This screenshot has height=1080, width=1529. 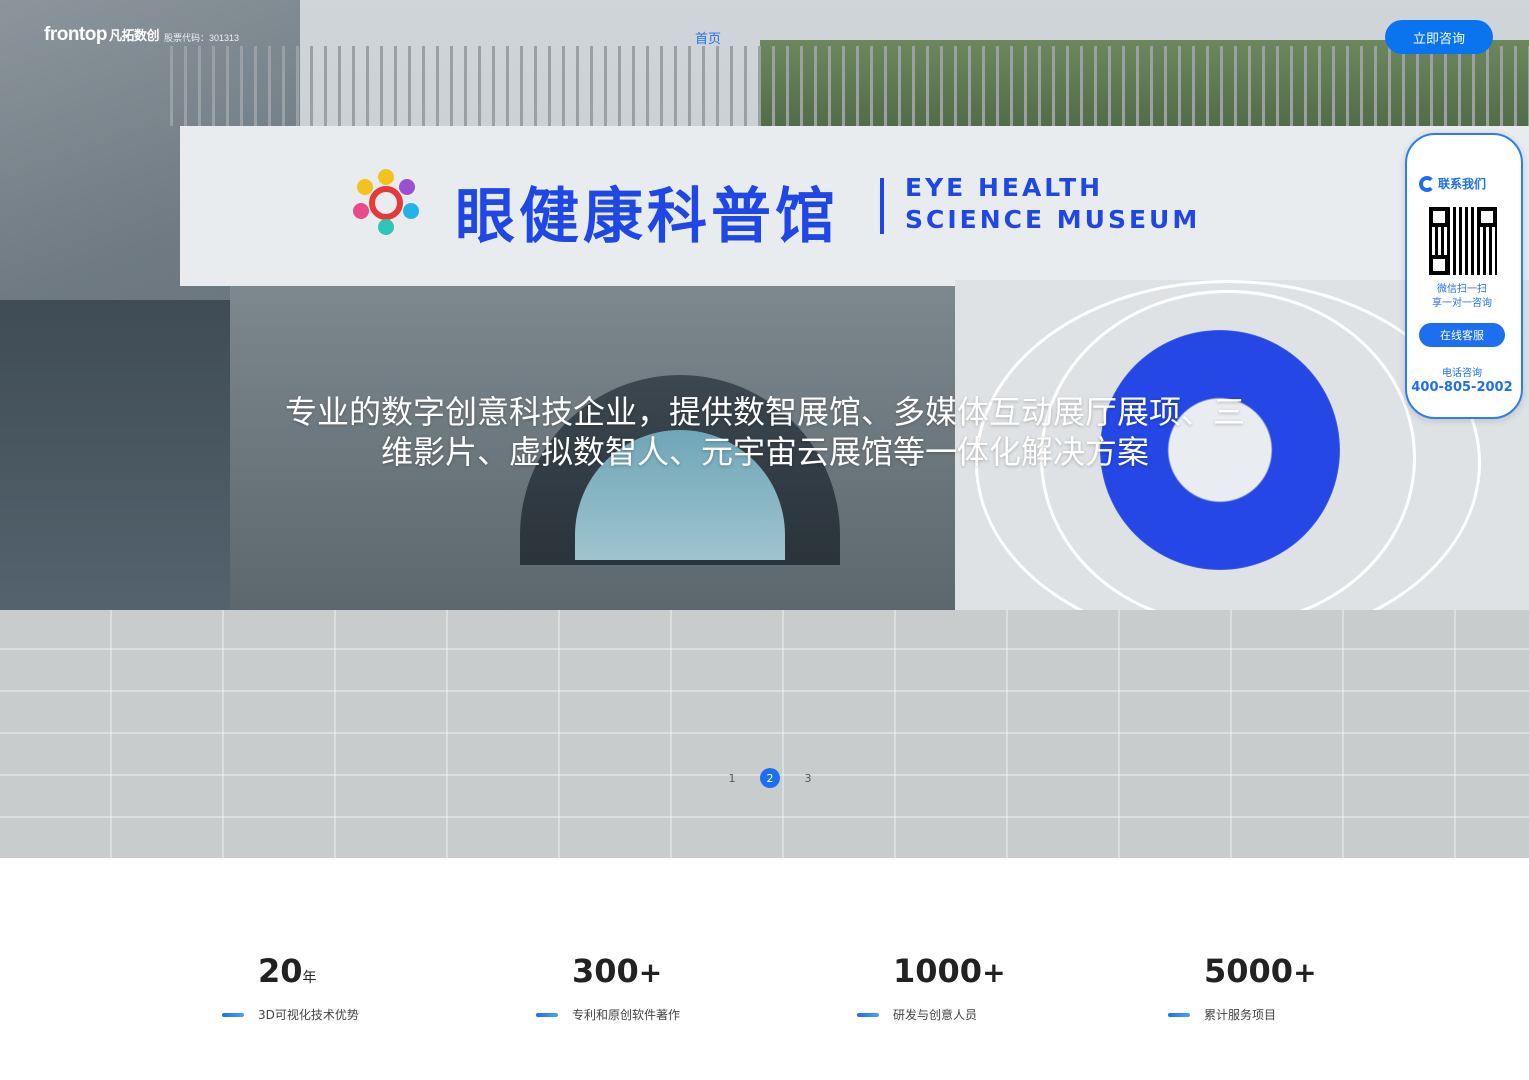 What do you see at coordinates (134, 35) in the screenshot?
I see `logo-chinese: 凡拓数创` at bounding box center [134, 35].